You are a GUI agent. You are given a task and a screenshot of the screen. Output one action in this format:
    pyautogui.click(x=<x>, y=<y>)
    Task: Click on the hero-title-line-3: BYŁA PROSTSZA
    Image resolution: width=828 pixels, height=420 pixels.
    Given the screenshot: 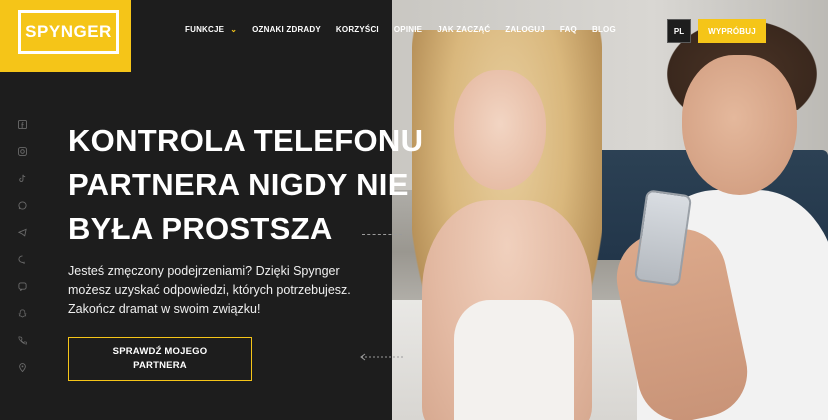 What is the action you would take?
    pyautogui.click(x=200, y=228)
    